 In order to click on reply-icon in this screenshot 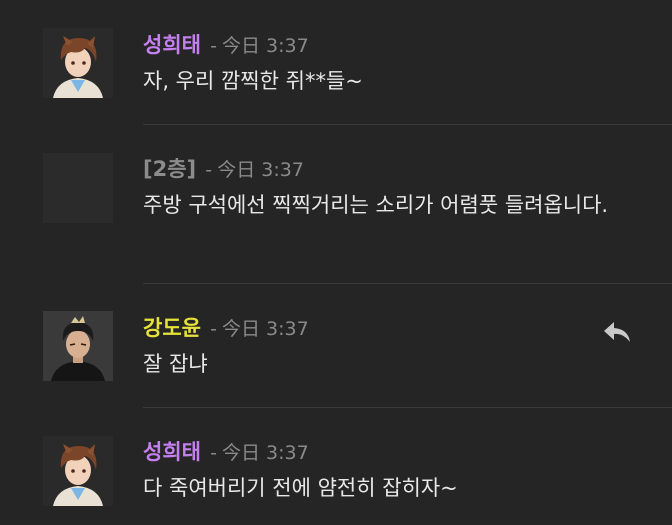, I will do `click(617, 332)`.